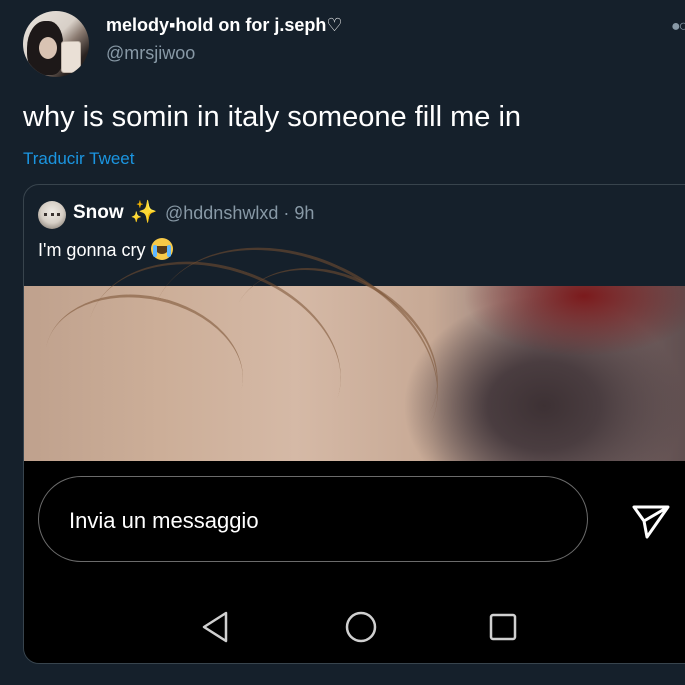 The image size is (685, 685). What do you see at coordinates (678, 27) in the screenshot?
I see `more-options-icon: ●○` at bounding box center [678, 27].